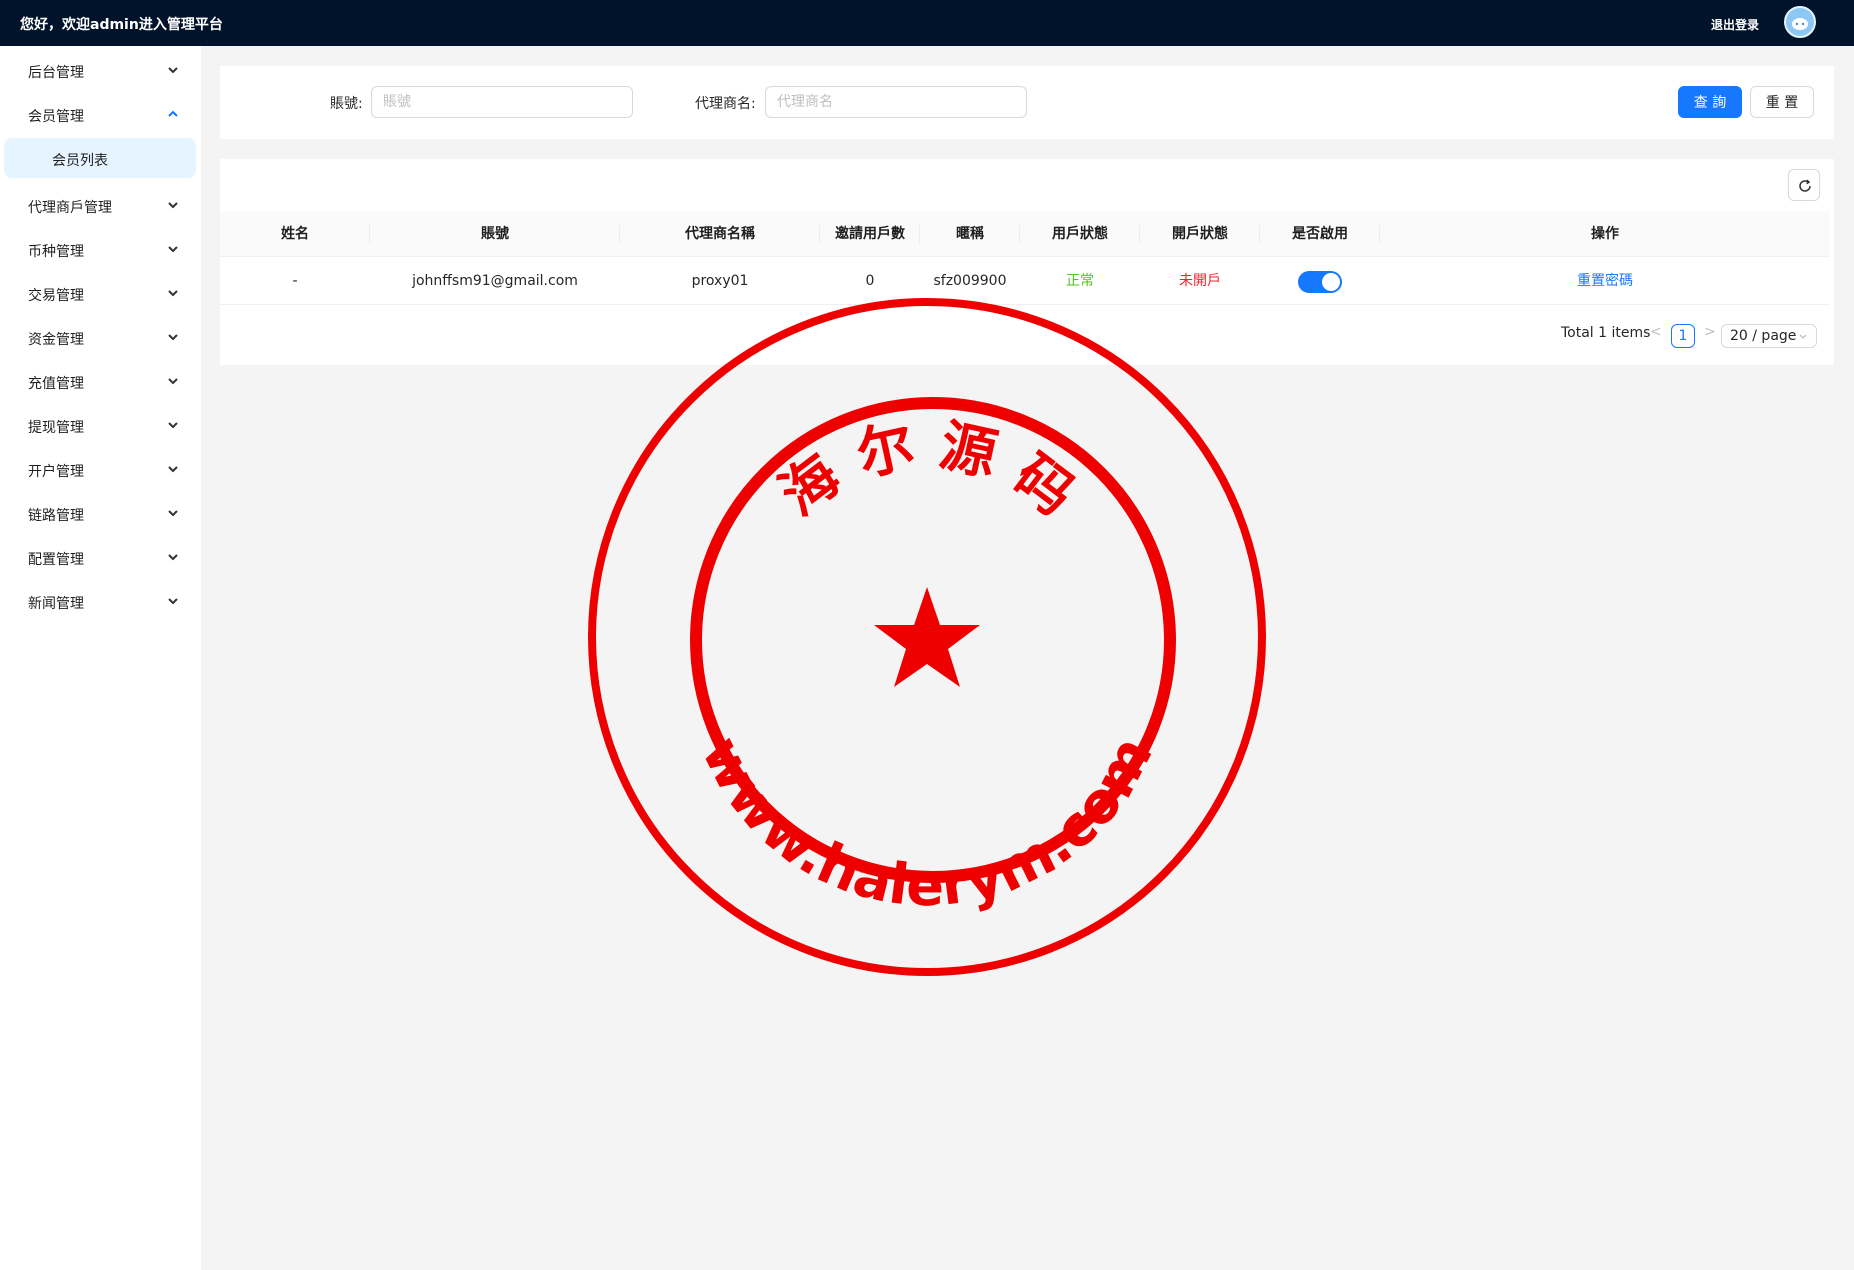 The image size is (1854, 1270). Describe the element at coordinates (56, 73) in the screenshot. I see `sidebar-item-label: 后台管理` at that location.